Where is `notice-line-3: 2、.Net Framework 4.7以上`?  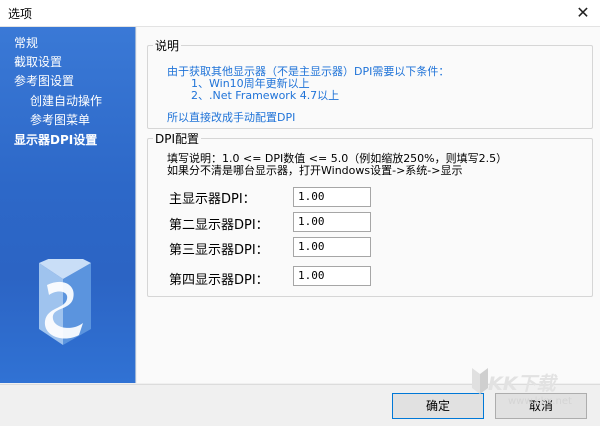 notice-line-3: 2、.Net Framework 4.7以上 is located at coordinates (265, 95).